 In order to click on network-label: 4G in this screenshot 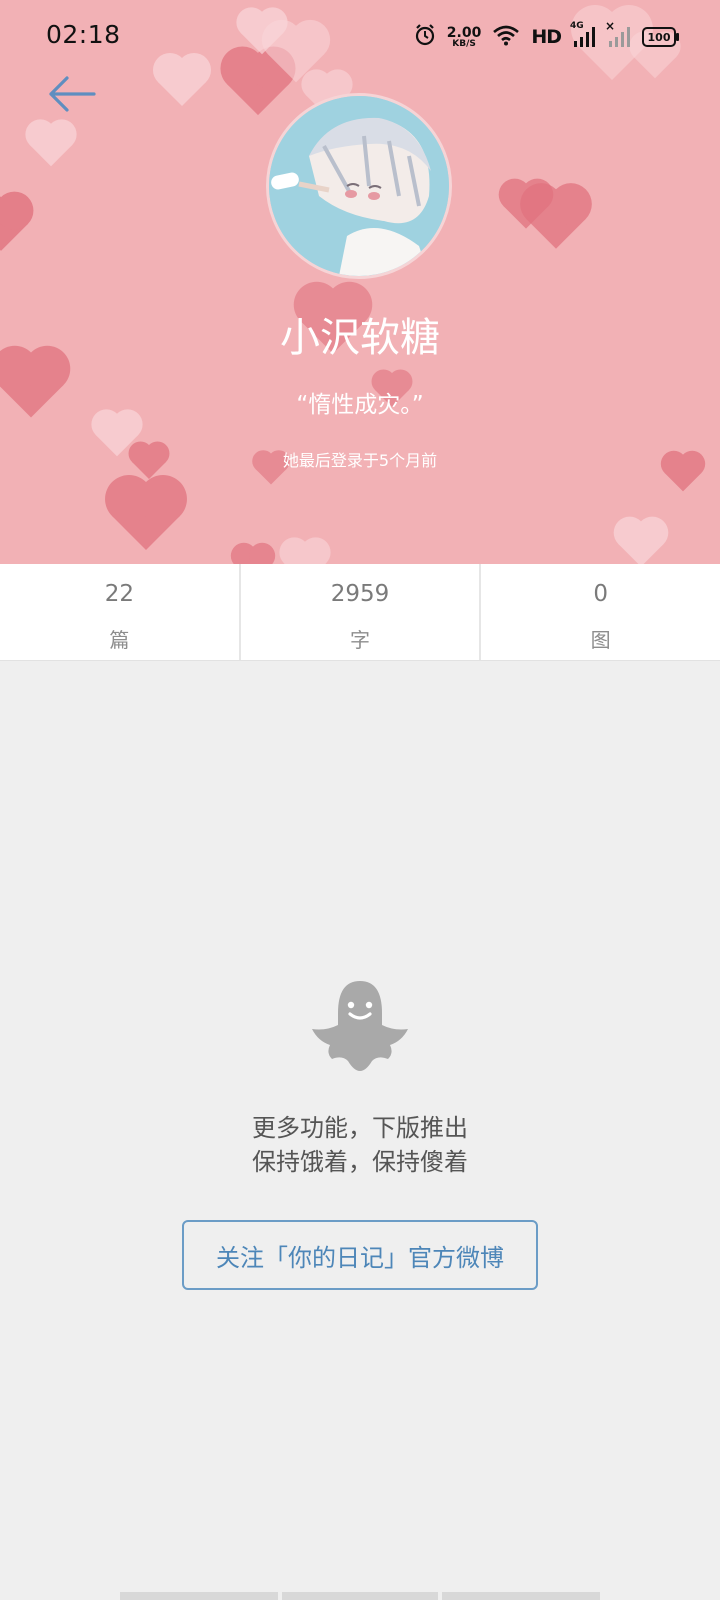, I will do `click(577, 26)`.